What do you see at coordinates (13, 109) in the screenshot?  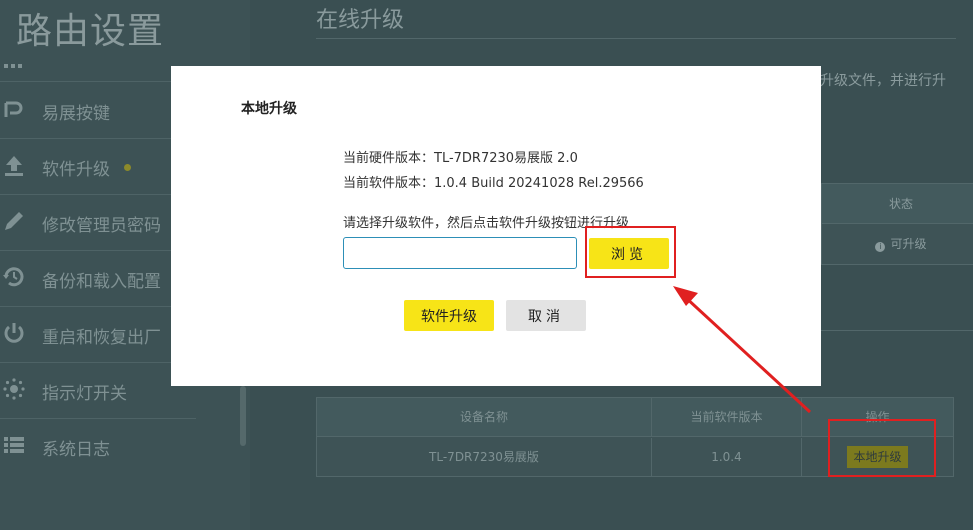 I see `wps-key-icon` at bounding box center [13, 109].